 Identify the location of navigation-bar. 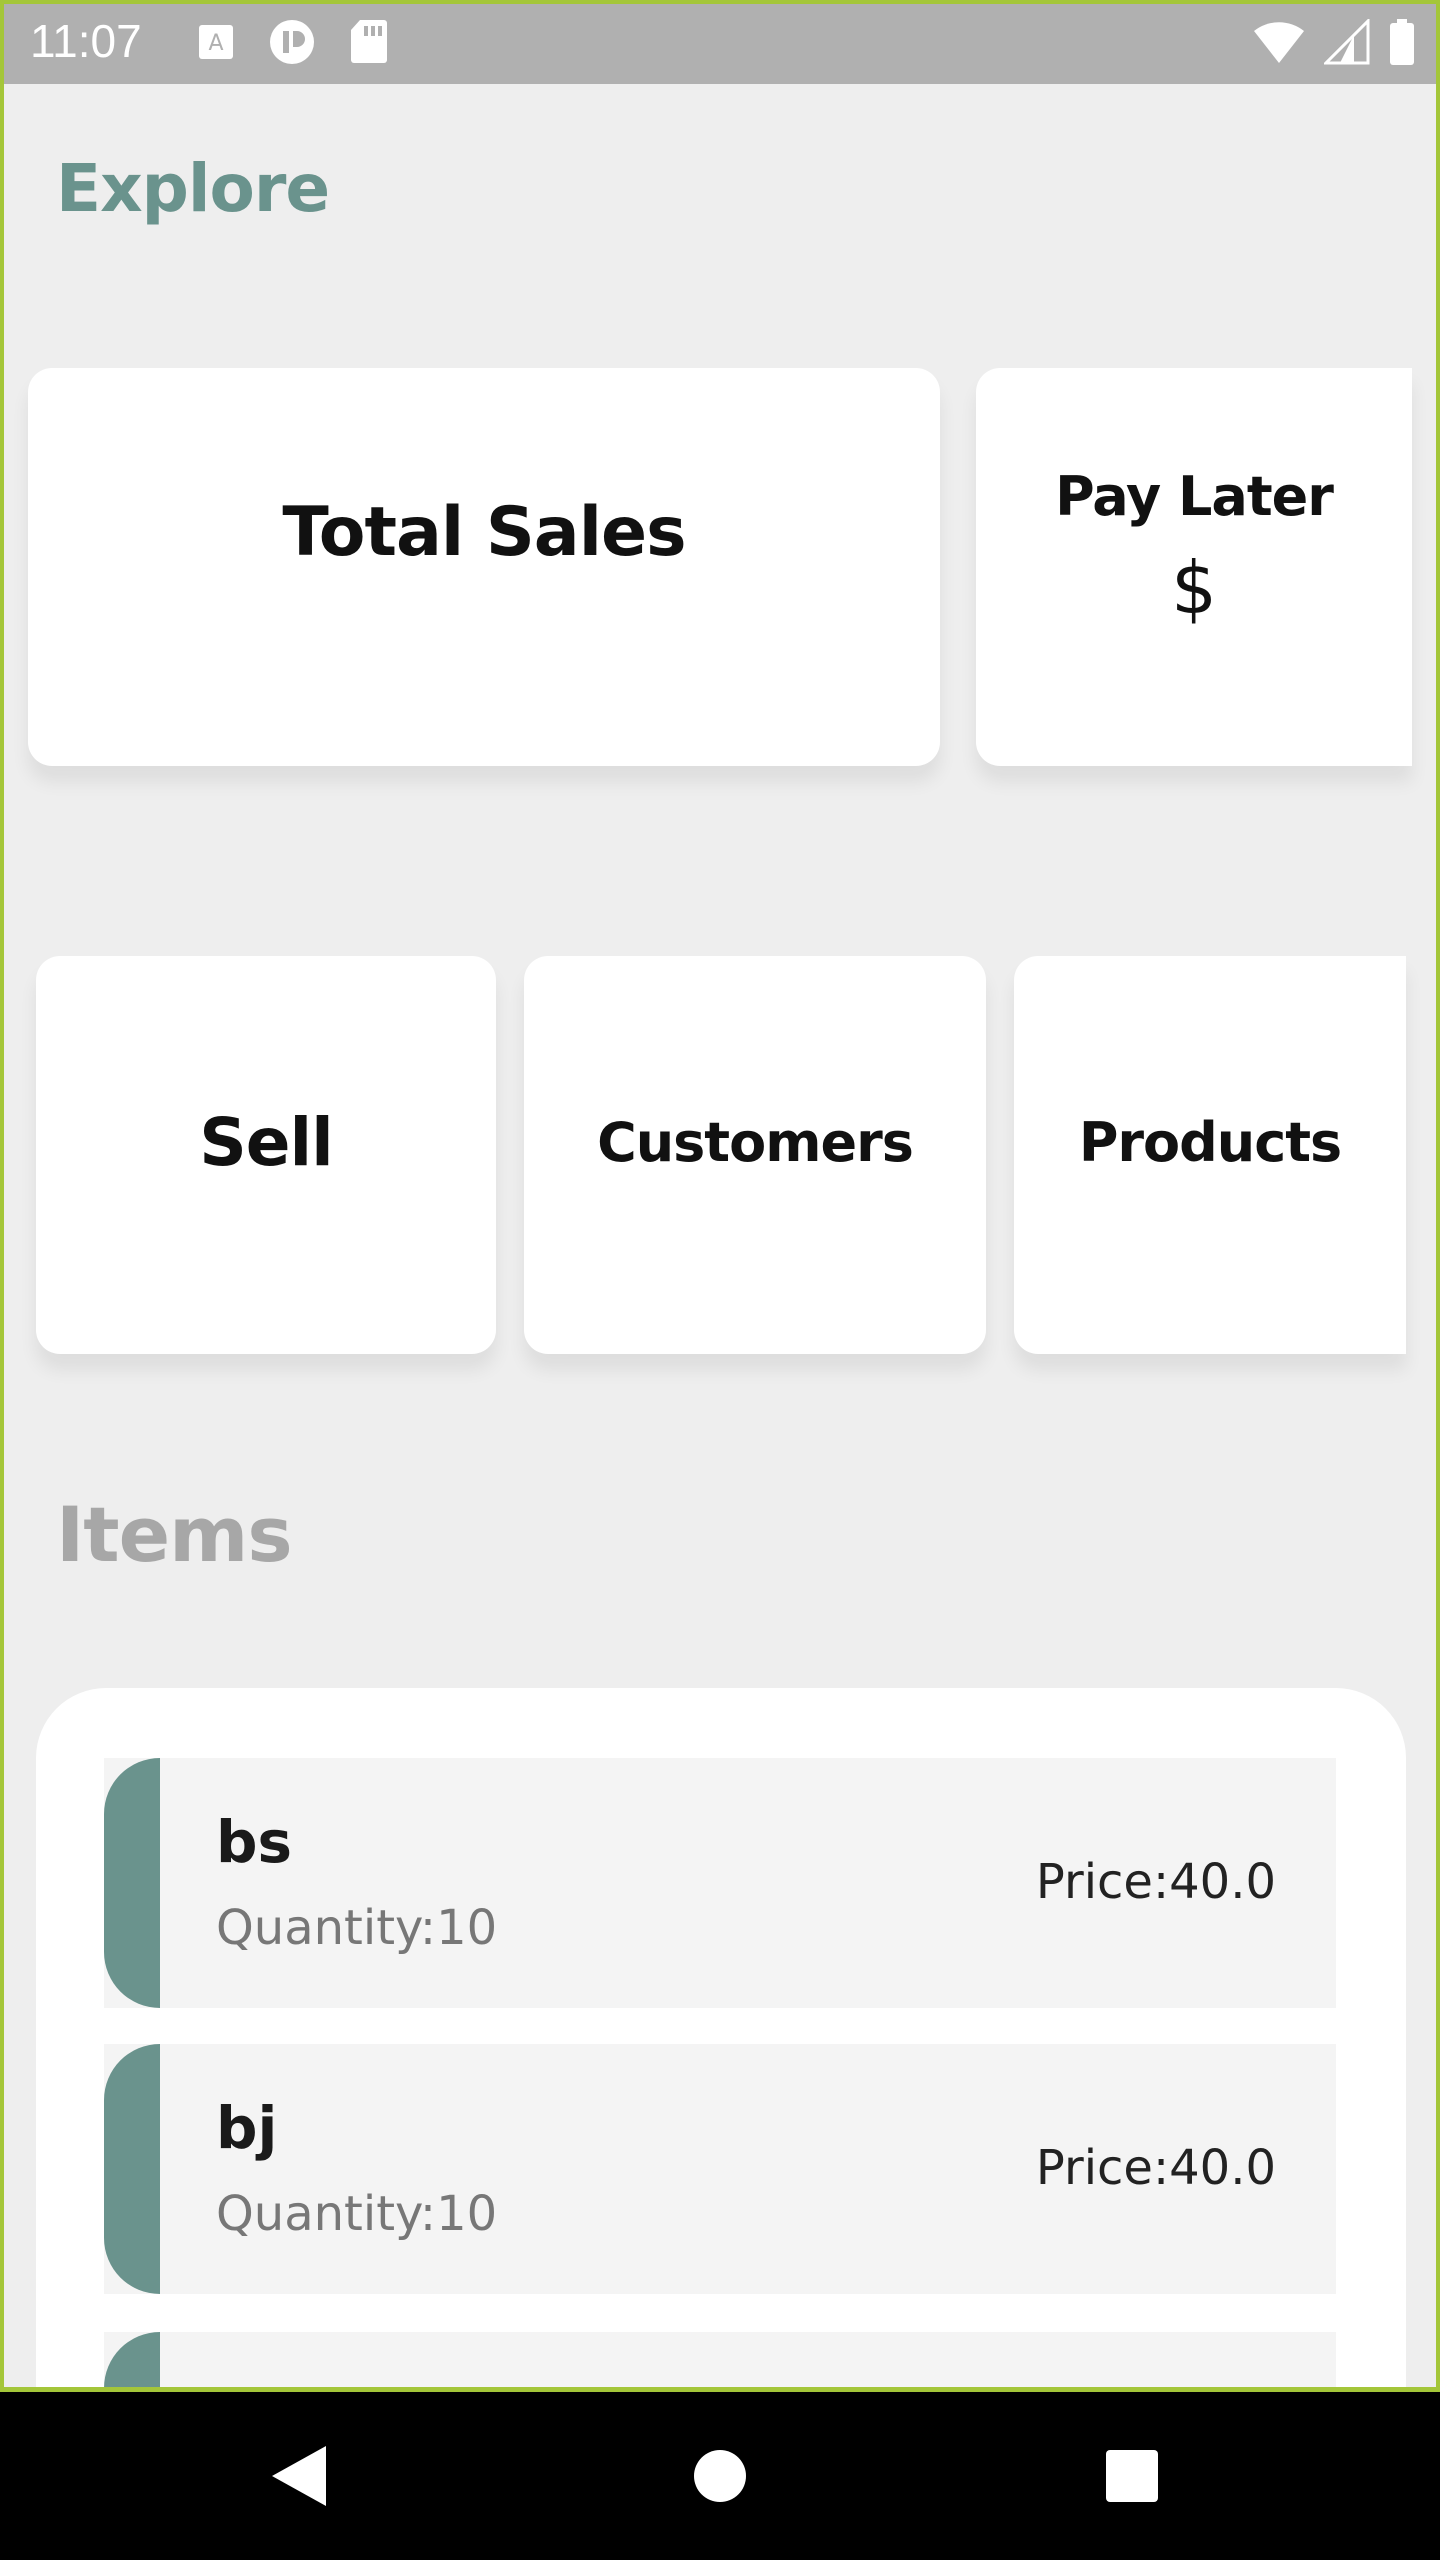
(720, 2476).